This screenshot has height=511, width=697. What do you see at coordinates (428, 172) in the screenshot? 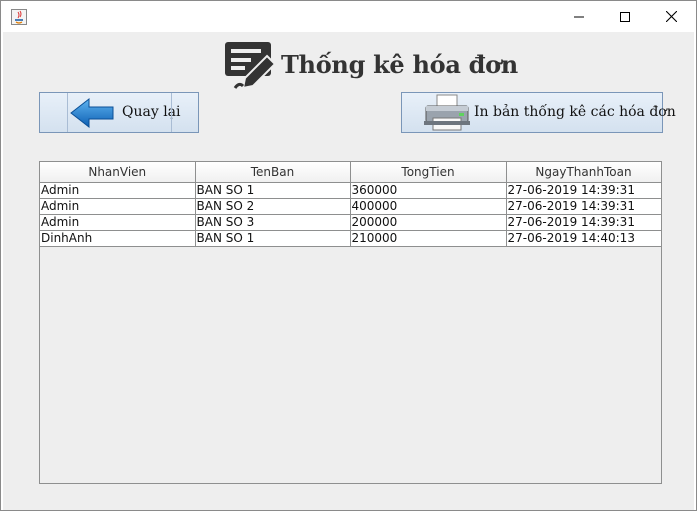
I see `column-header-tongtien: TongTien` at bounding box center [428, 172].